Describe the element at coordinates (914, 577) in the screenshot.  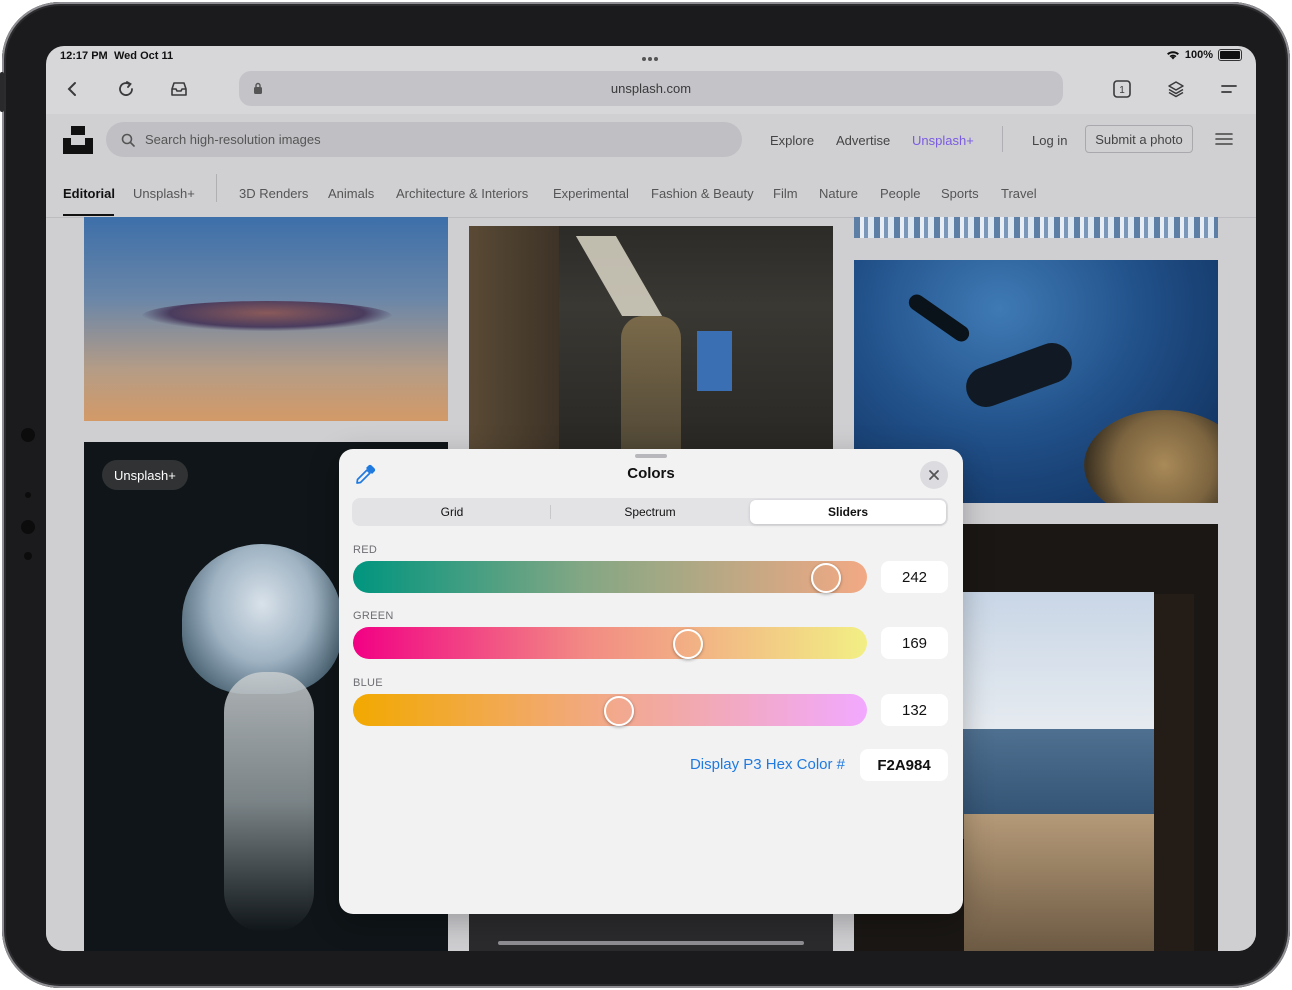
I see `red-value-field: 242` at that location.